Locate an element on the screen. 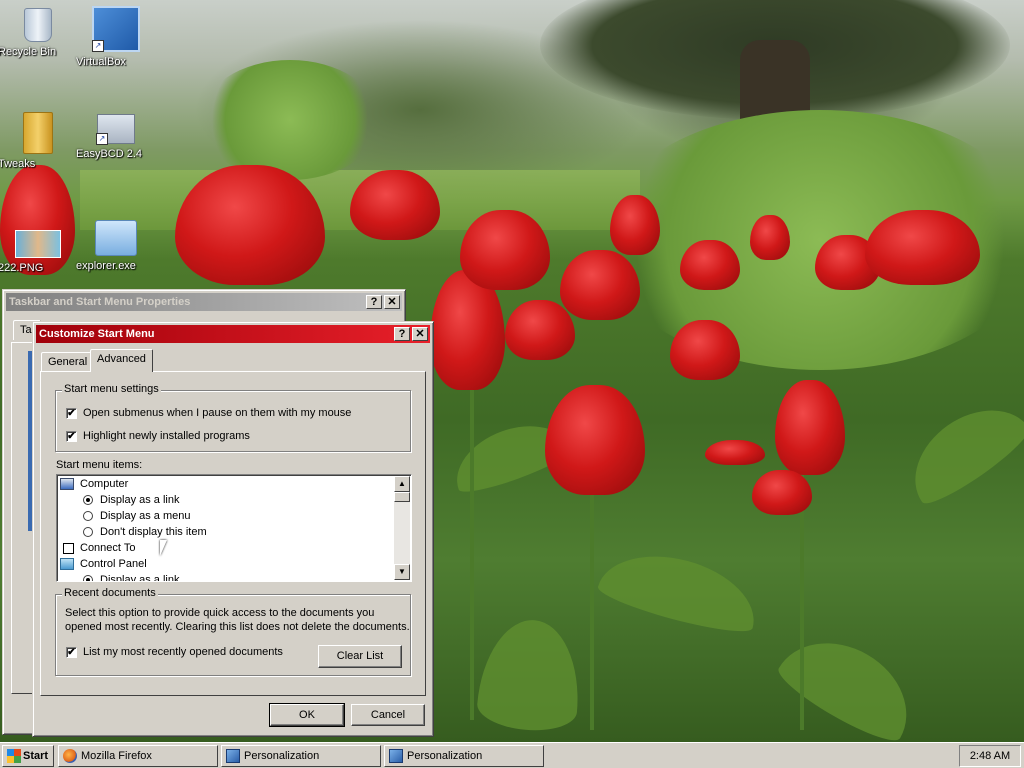 The image size is (1024, 768). firefox-icon is located at coordinates (70, 756).